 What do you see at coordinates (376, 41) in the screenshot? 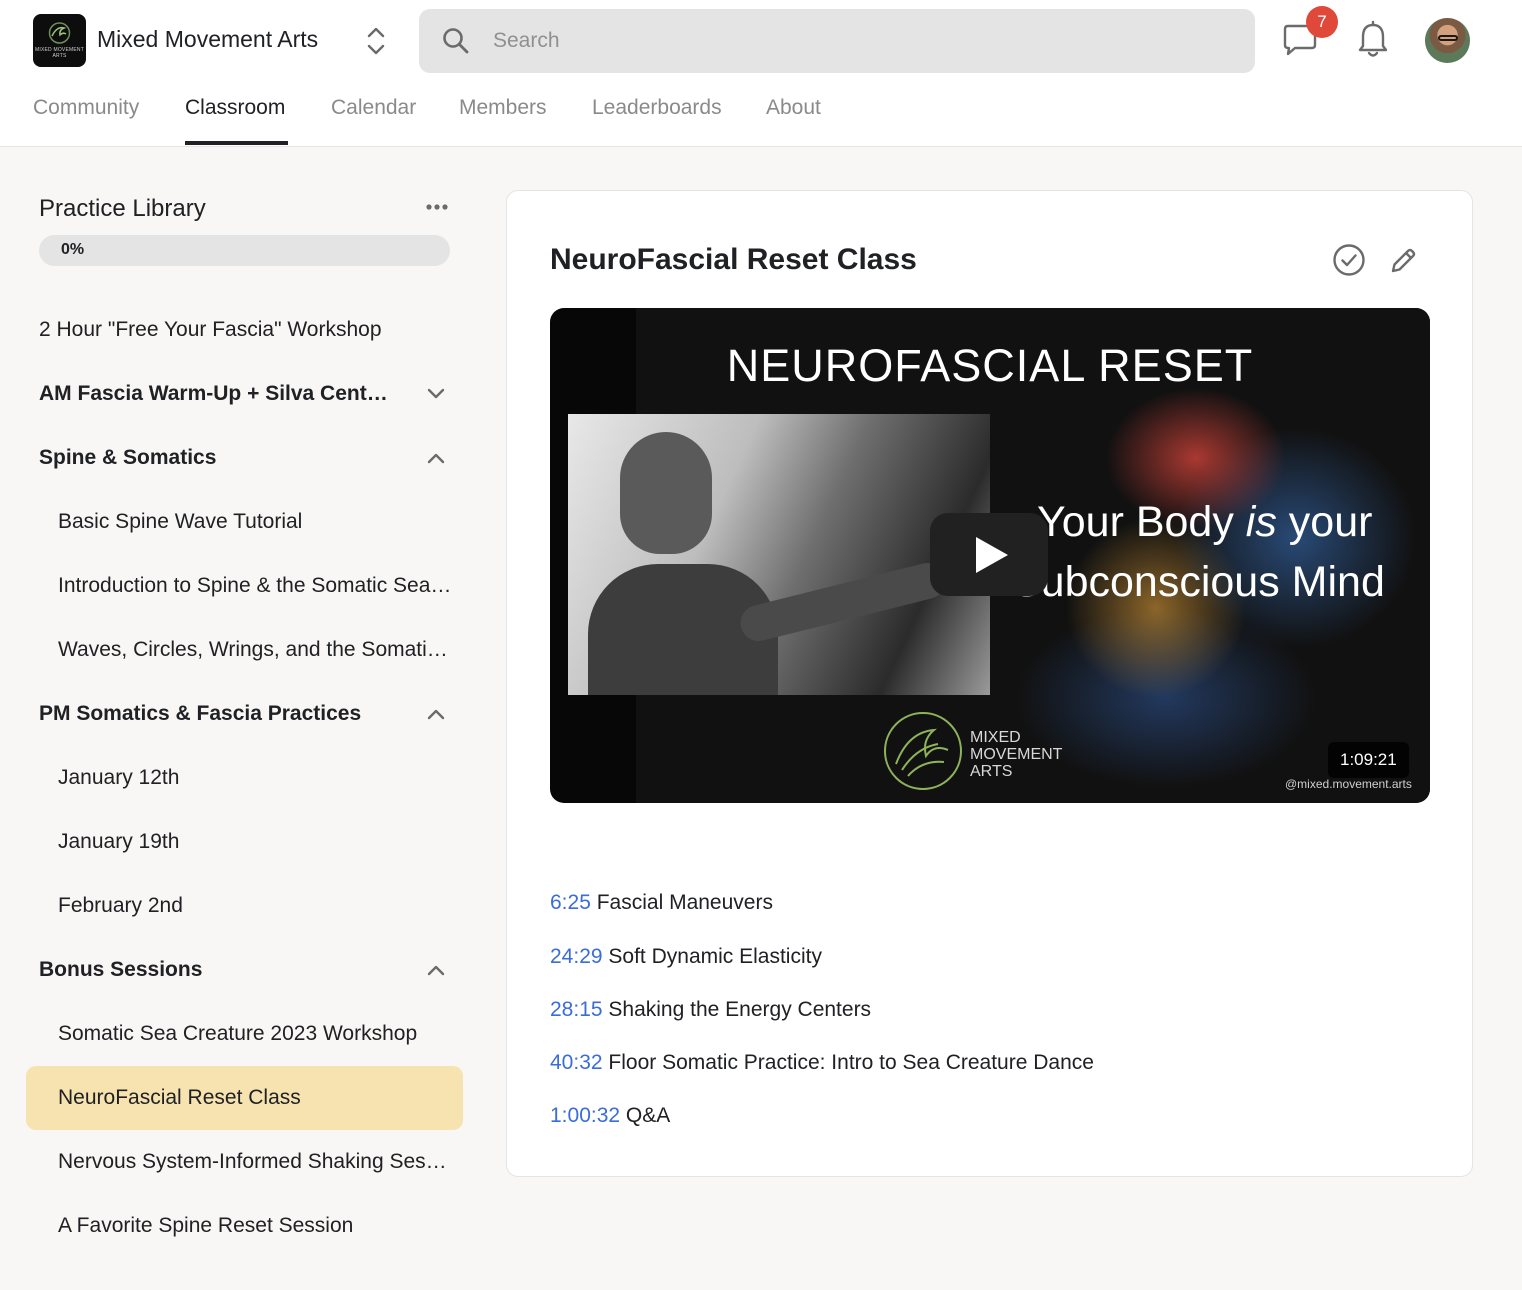
I see `group-switcher-icon` at bounding box center [376, 41].